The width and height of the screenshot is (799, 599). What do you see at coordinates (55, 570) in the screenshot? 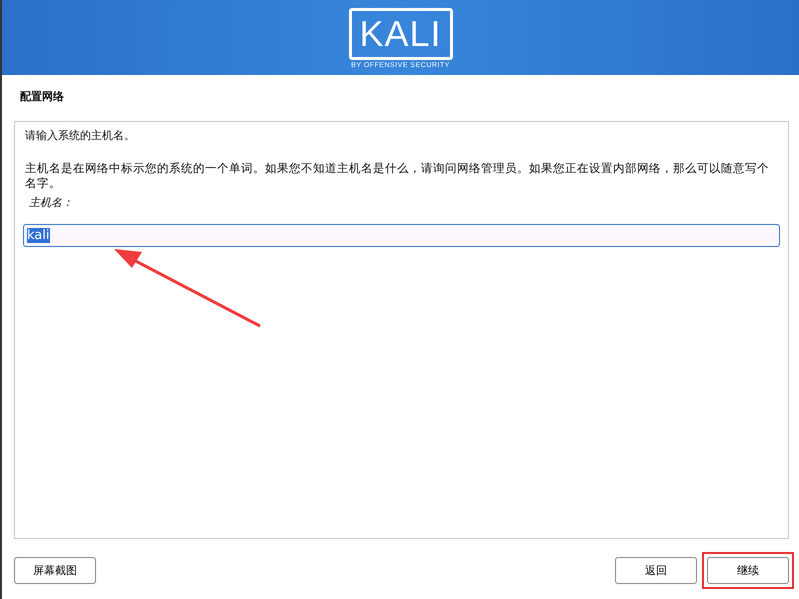
I see `screenshot-button: 屏幕截图` at bounding box center [55, 570].